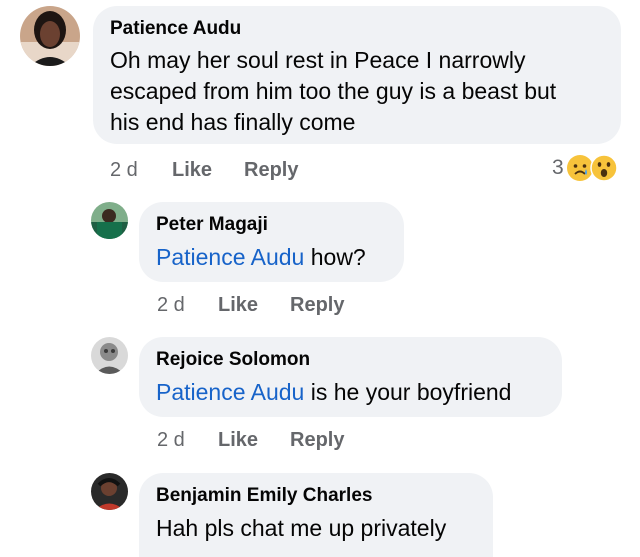  Describe the element at coordinates (585, 168) in the screenshot. I see `reactions-summary: 3` at that location.